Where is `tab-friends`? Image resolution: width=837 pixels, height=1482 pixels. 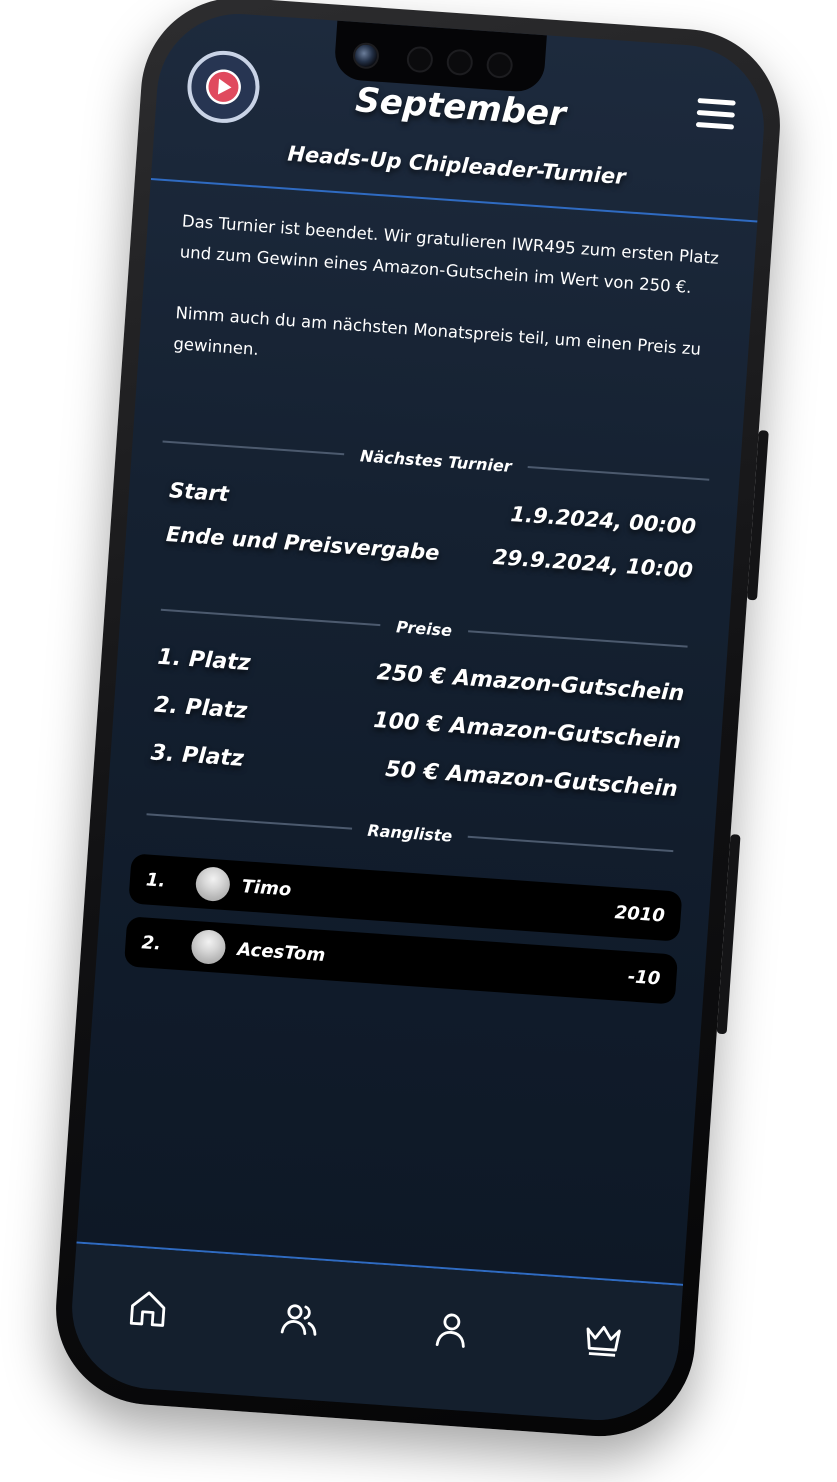
tab-friends is located at coordinates (299, 1319).